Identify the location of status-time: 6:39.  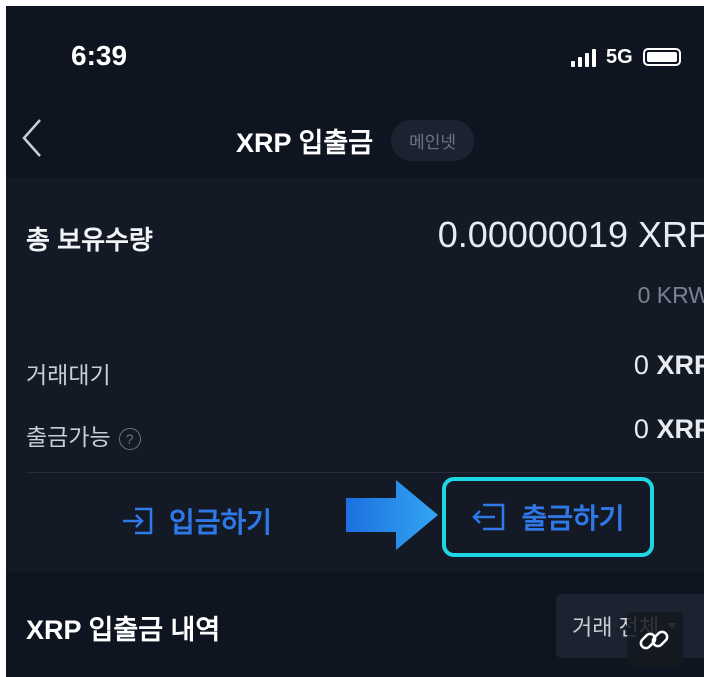
(99, 55).